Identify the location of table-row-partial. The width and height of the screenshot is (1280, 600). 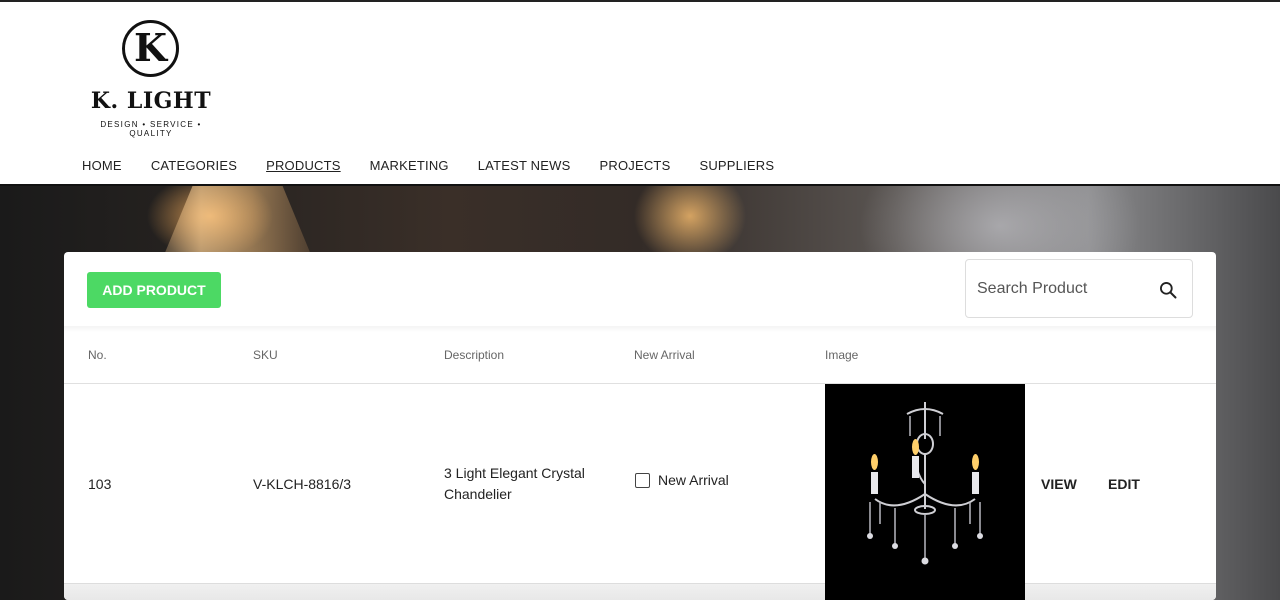
(640, 592).